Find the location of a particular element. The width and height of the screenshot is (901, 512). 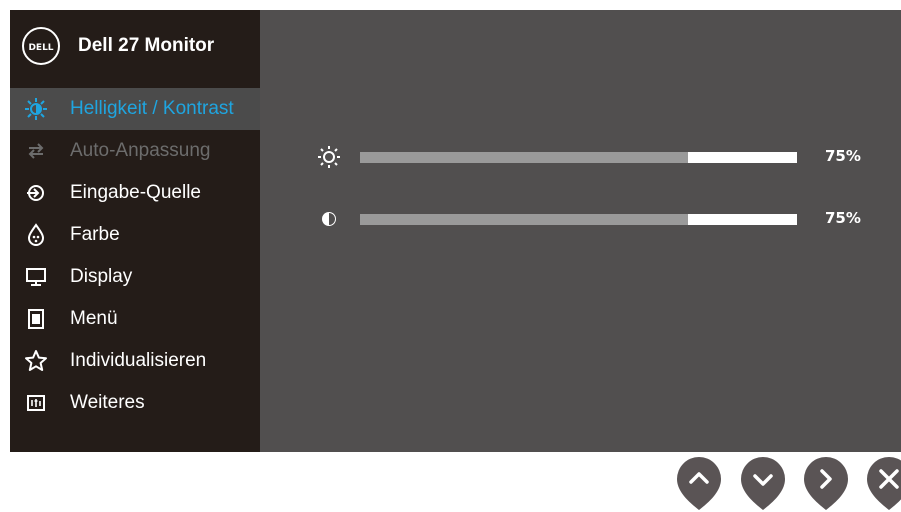

menu-icon is located at coordinates (36, 319).